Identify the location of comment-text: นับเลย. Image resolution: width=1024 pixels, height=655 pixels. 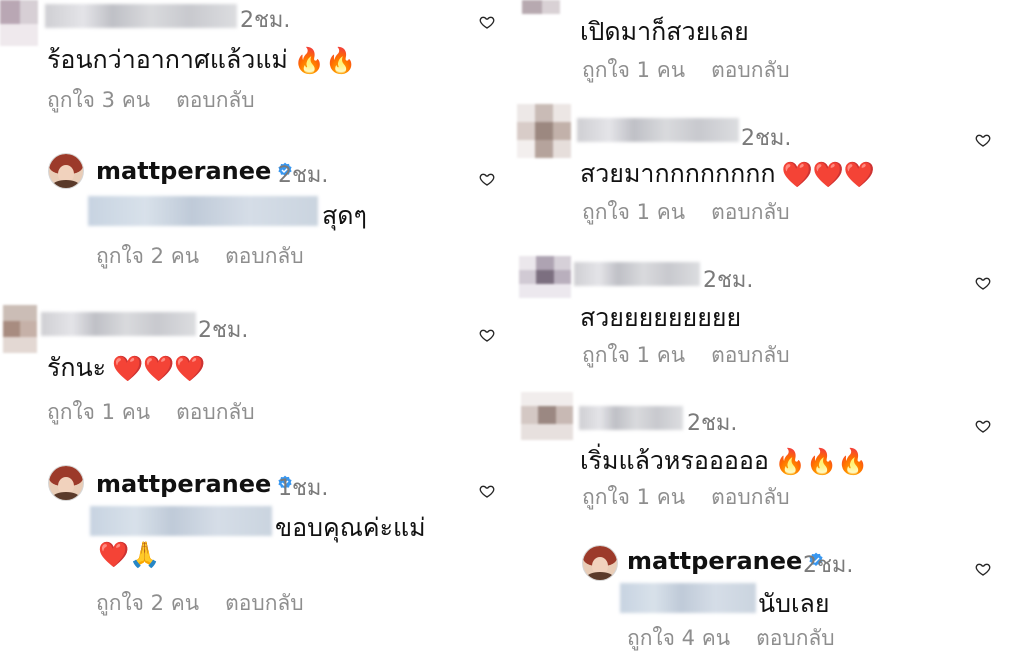
(794, 603).